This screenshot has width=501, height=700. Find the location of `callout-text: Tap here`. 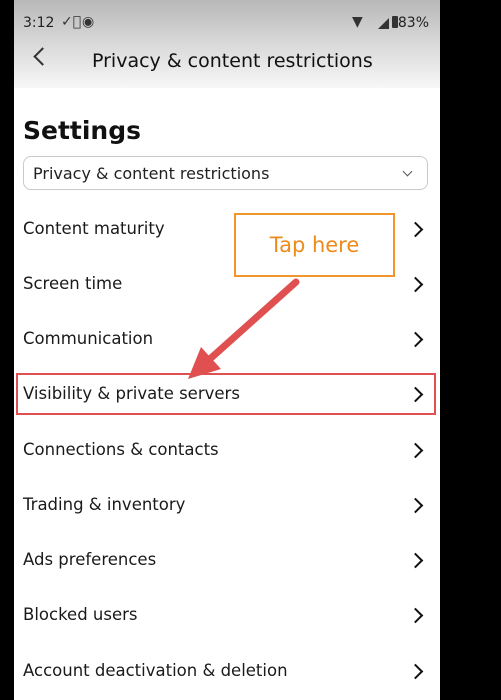

callout-text: Tap here is located at coordinates (314, 245).